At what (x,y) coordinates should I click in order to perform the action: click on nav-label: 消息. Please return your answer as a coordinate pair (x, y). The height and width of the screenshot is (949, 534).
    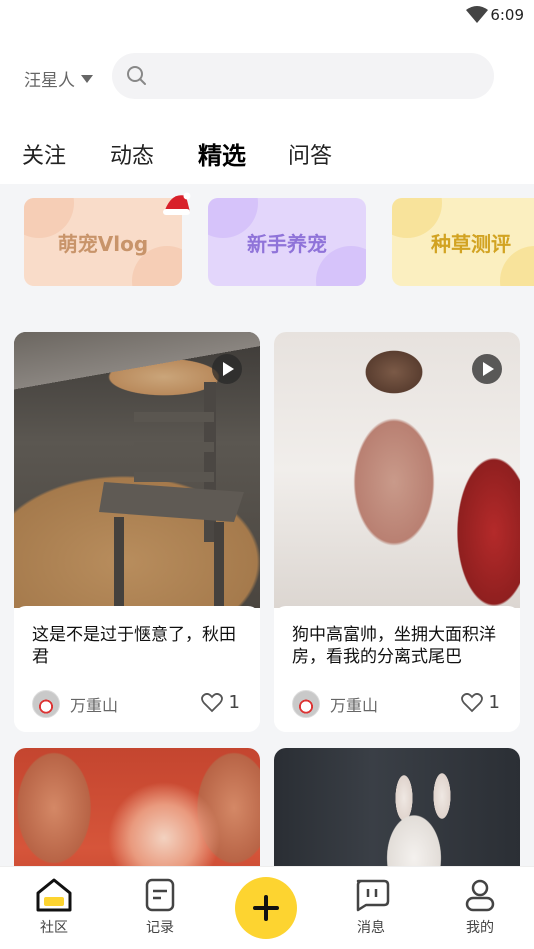
    Looking at the image, I should click on (371, 928).